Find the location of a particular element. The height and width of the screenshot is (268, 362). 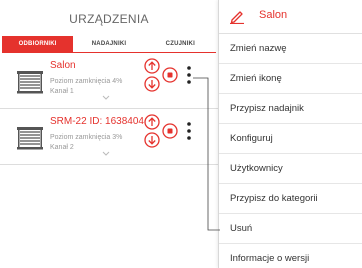

menu-item-configure: Konfiguruj is located at coordinates (290, 139).